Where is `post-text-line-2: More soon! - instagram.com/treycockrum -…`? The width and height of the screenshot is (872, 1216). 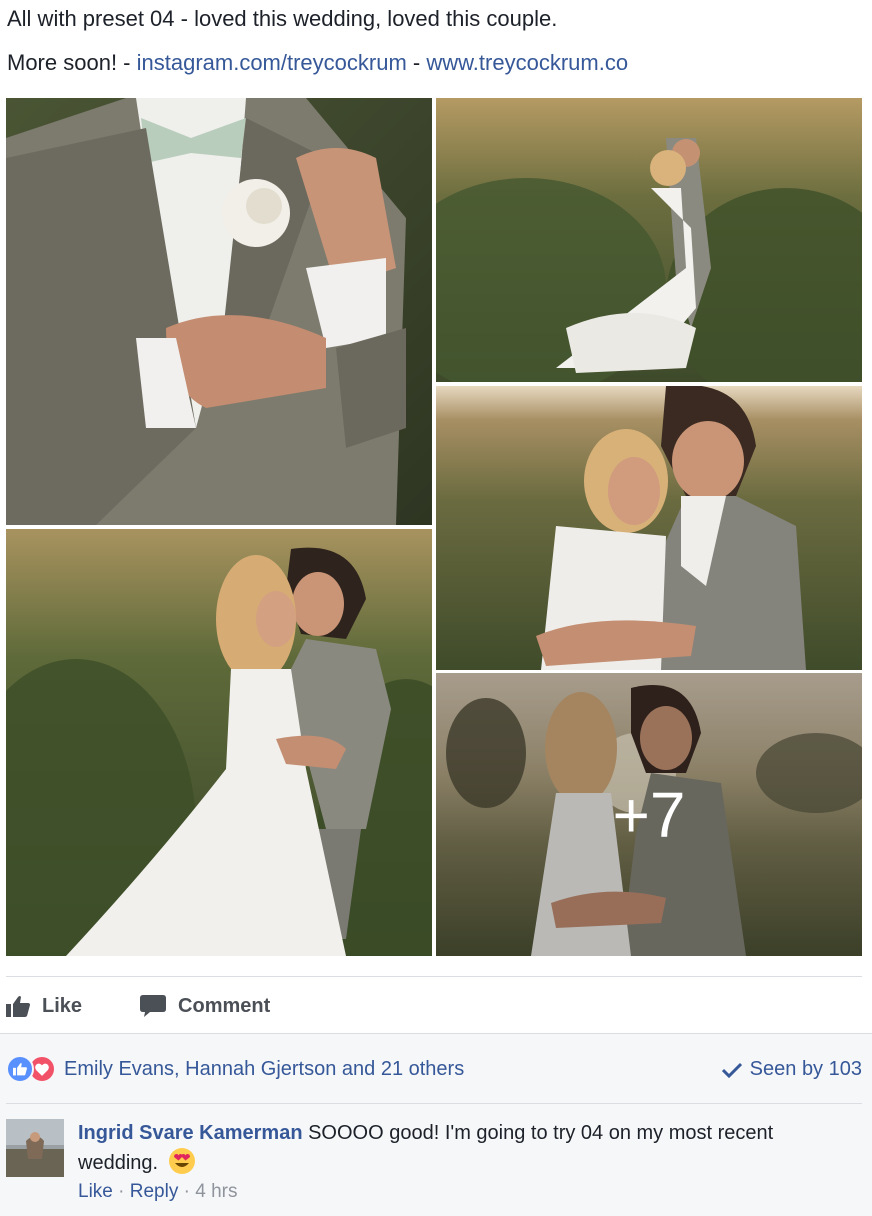
post-text-line-2: More soon! - instagram.com/treycockrum -… is located at coordinates (317, 63).